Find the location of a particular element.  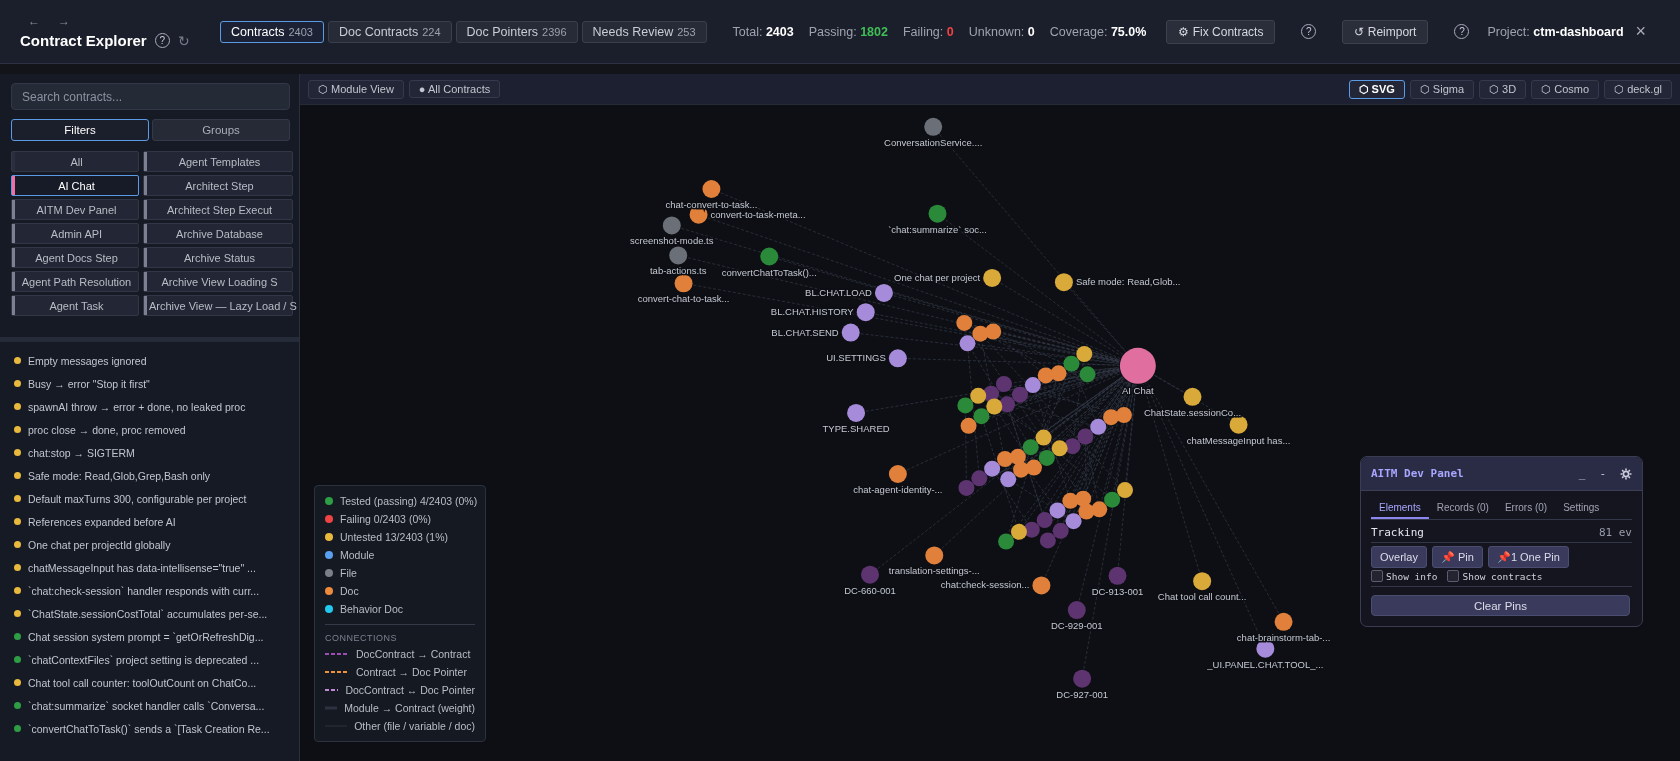

filter-chip: Archive View Loading S is located at coordinates (218, 281).